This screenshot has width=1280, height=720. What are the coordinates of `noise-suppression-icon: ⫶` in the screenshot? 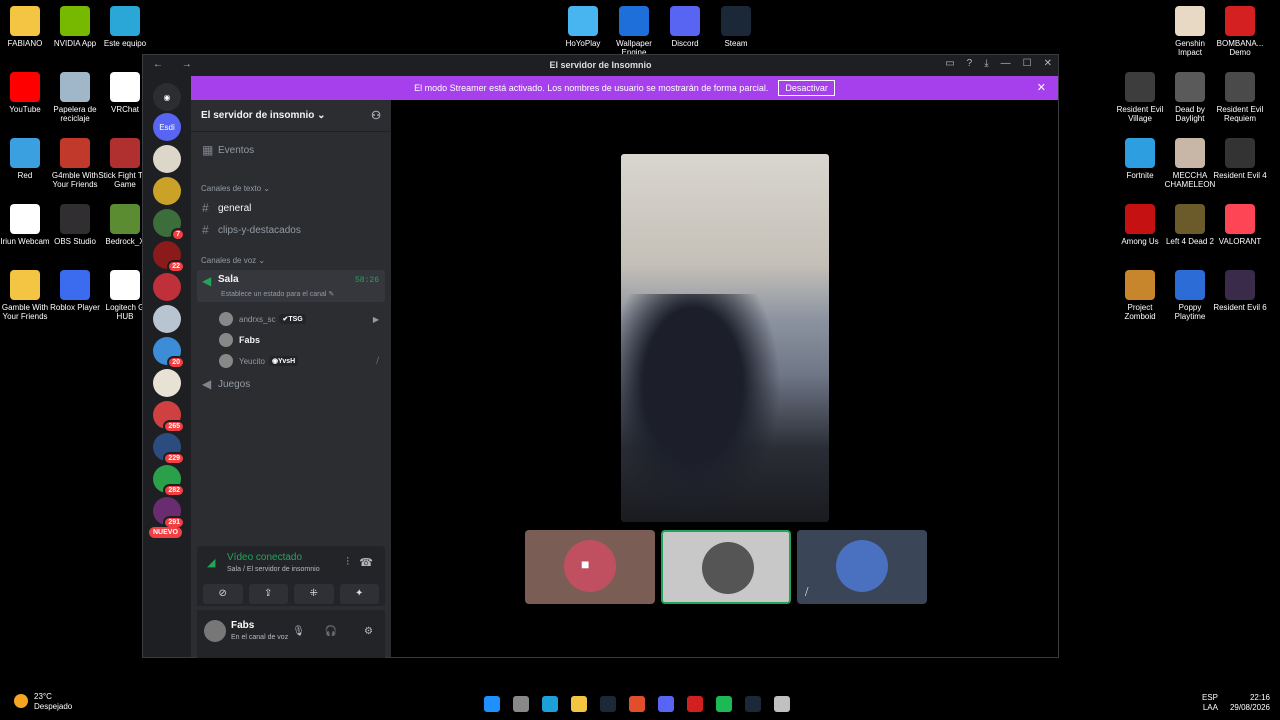 It's located at (347, 562).